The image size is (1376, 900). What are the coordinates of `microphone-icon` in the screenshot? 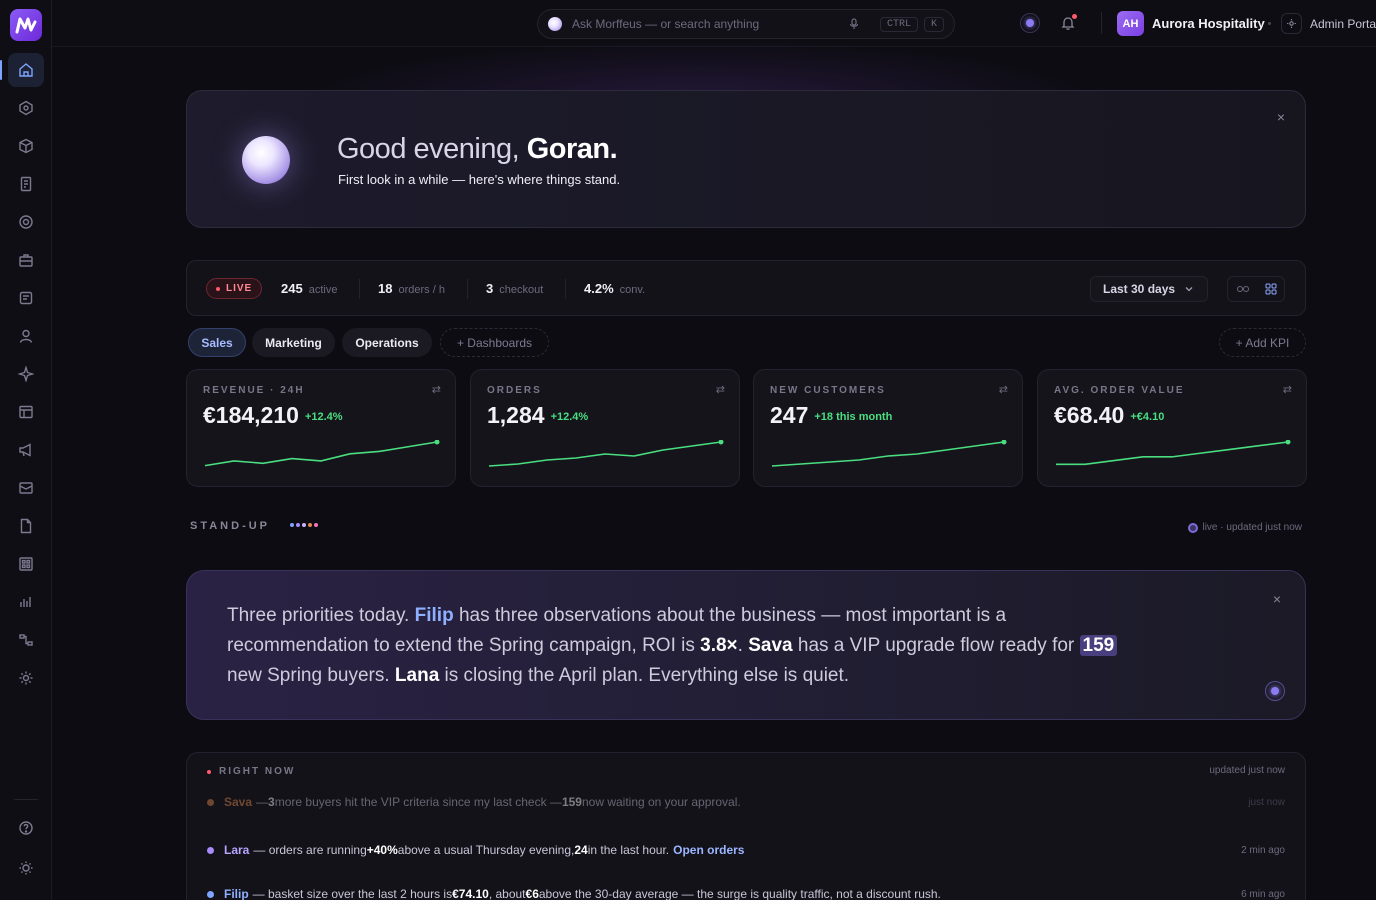 It's located at (854, 24).